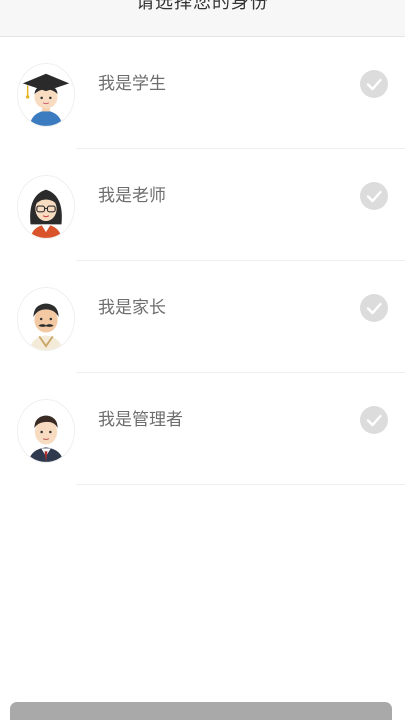  Describe the element at coordinates (202, 6) in the screenshot. I see `page-title: 请选择您的身份` at that location.